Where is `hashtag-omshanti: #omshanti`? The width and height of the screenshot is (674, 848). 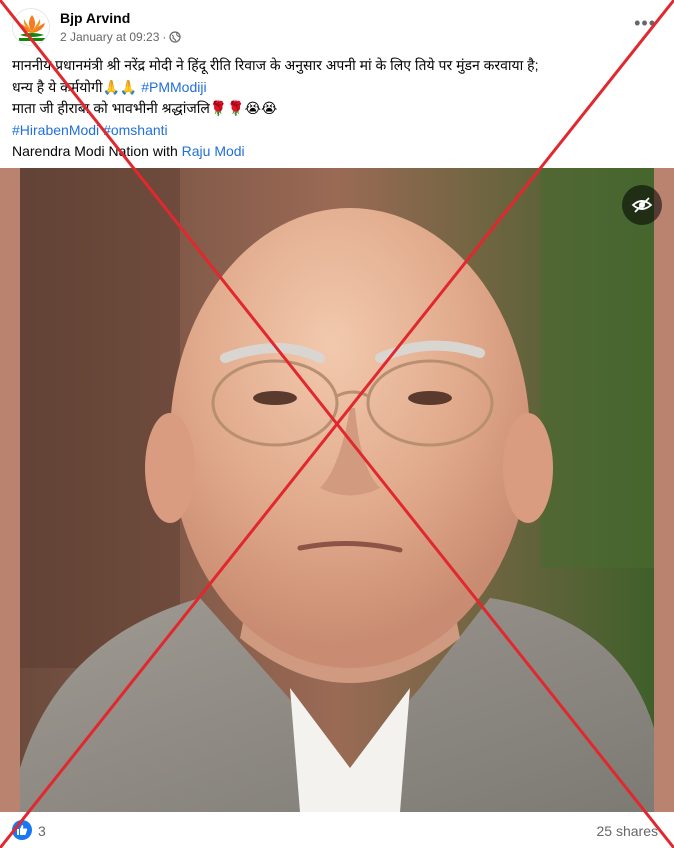 hashtag-omshanti: #omshanti is located at coordinates (135, 130).